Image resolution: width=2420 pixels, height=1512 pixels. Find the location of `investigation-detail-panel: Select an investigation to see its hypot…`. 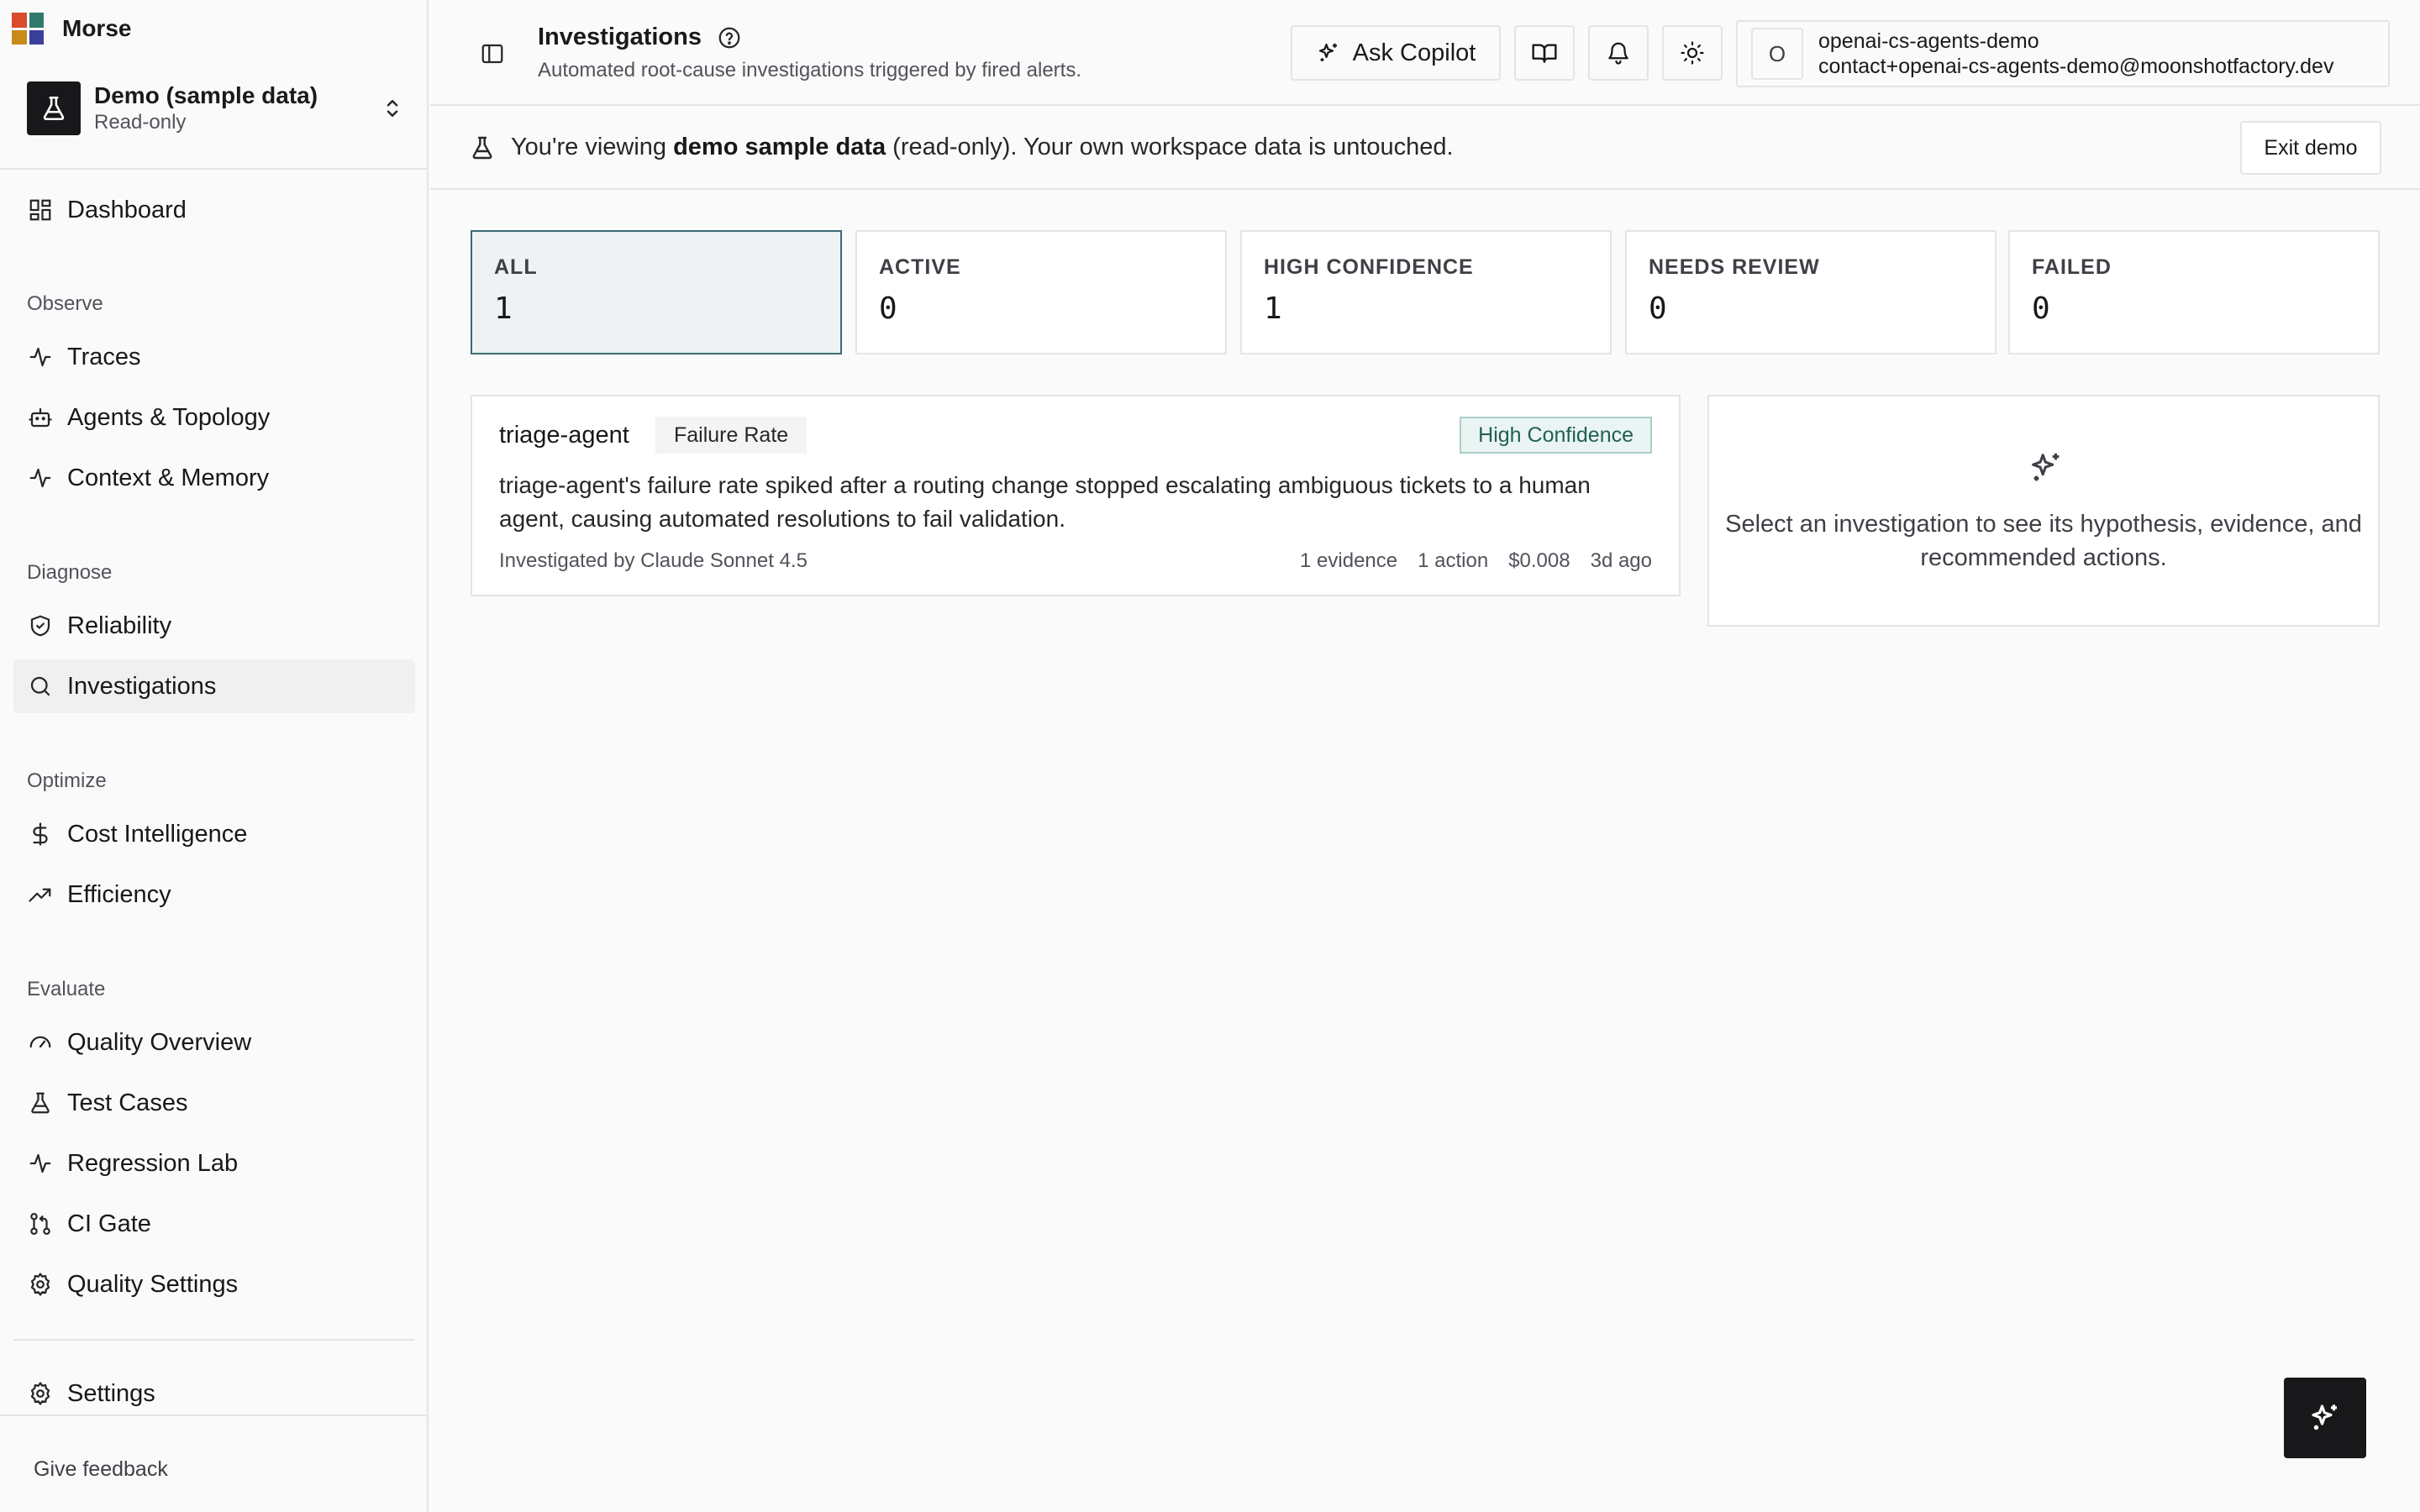

investigation-detail-panel: Select an investigation to see its hypot… is located at coordinates (2044, 511).